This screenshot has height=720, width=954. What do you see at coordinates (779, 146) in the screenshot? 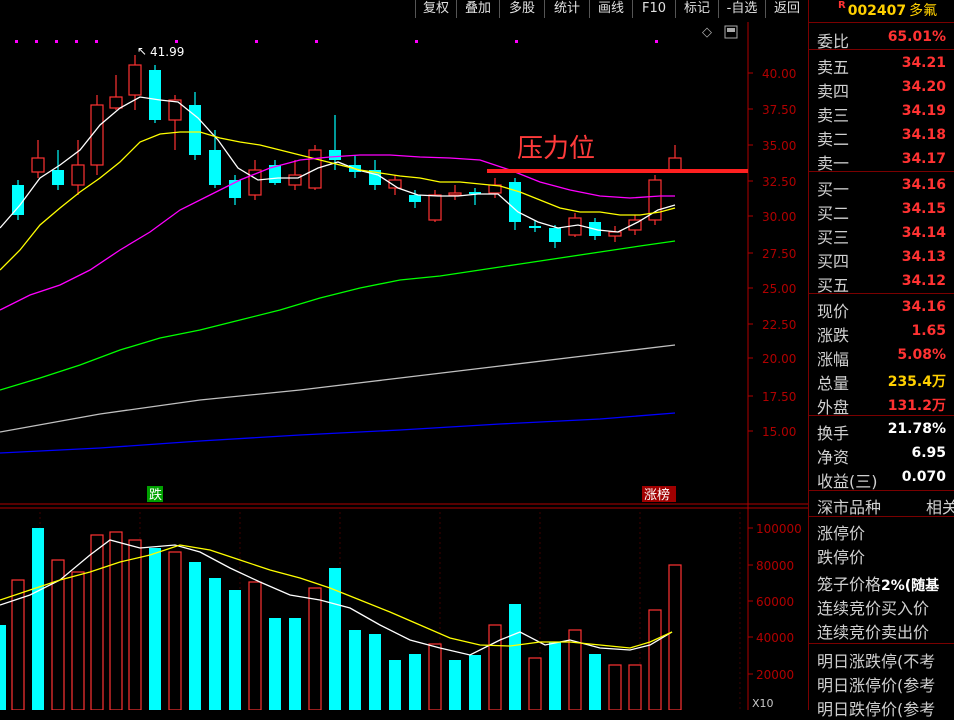
I see `price-tick-label: 35.00` at bounding box center [779, 146].